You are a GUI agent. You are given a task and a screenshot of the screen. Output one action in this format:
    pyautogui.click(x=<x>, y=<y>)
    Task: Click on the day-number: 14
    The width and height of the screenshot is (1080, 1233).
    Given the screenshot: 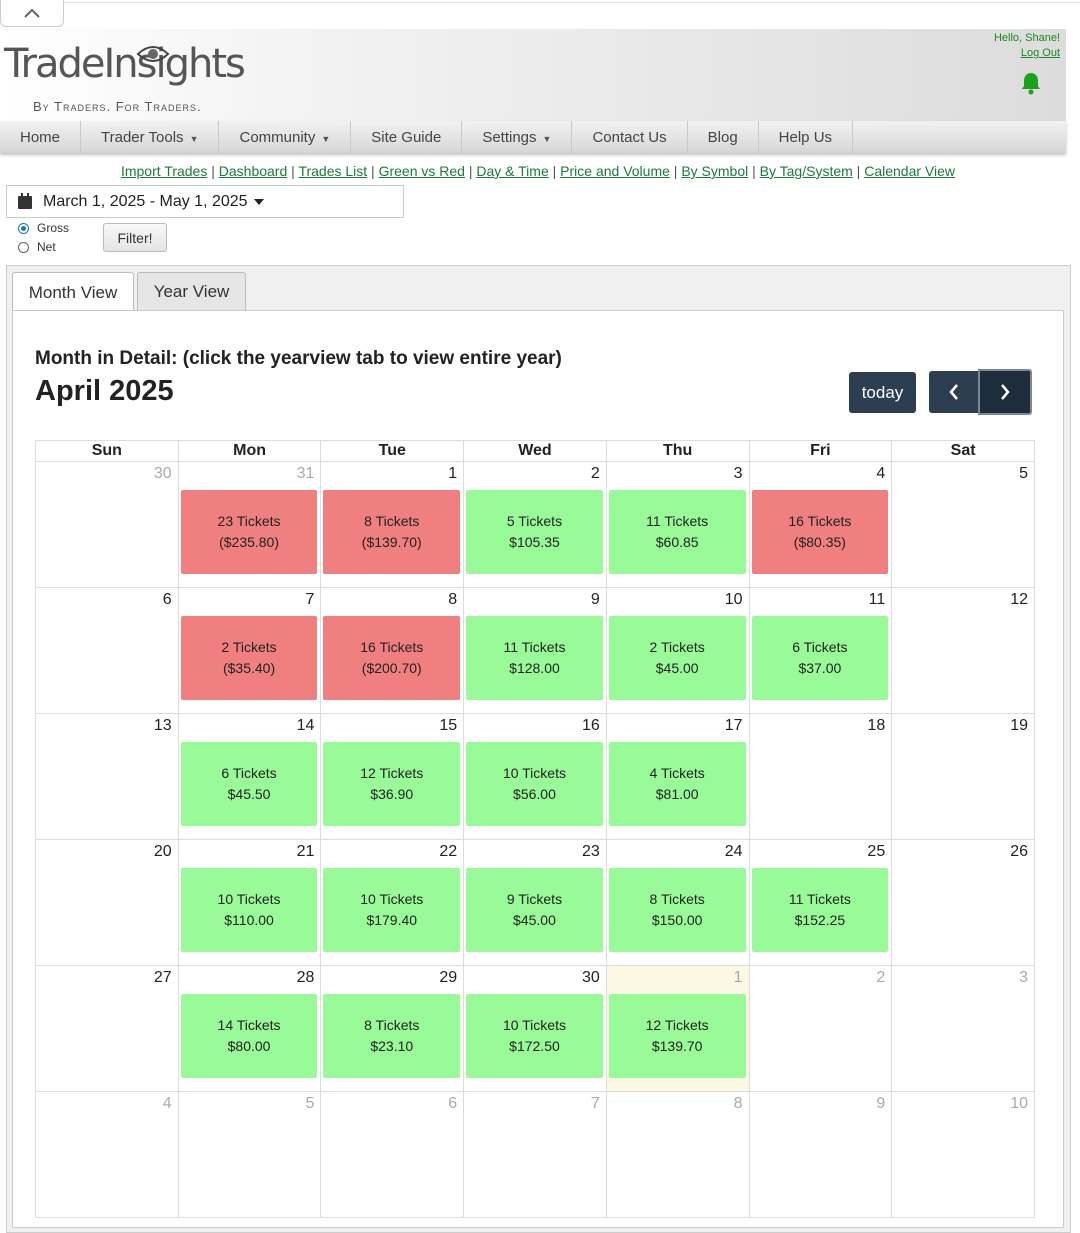 What is the action you would take?
    pyautogui.click(x=250, y=726)
    